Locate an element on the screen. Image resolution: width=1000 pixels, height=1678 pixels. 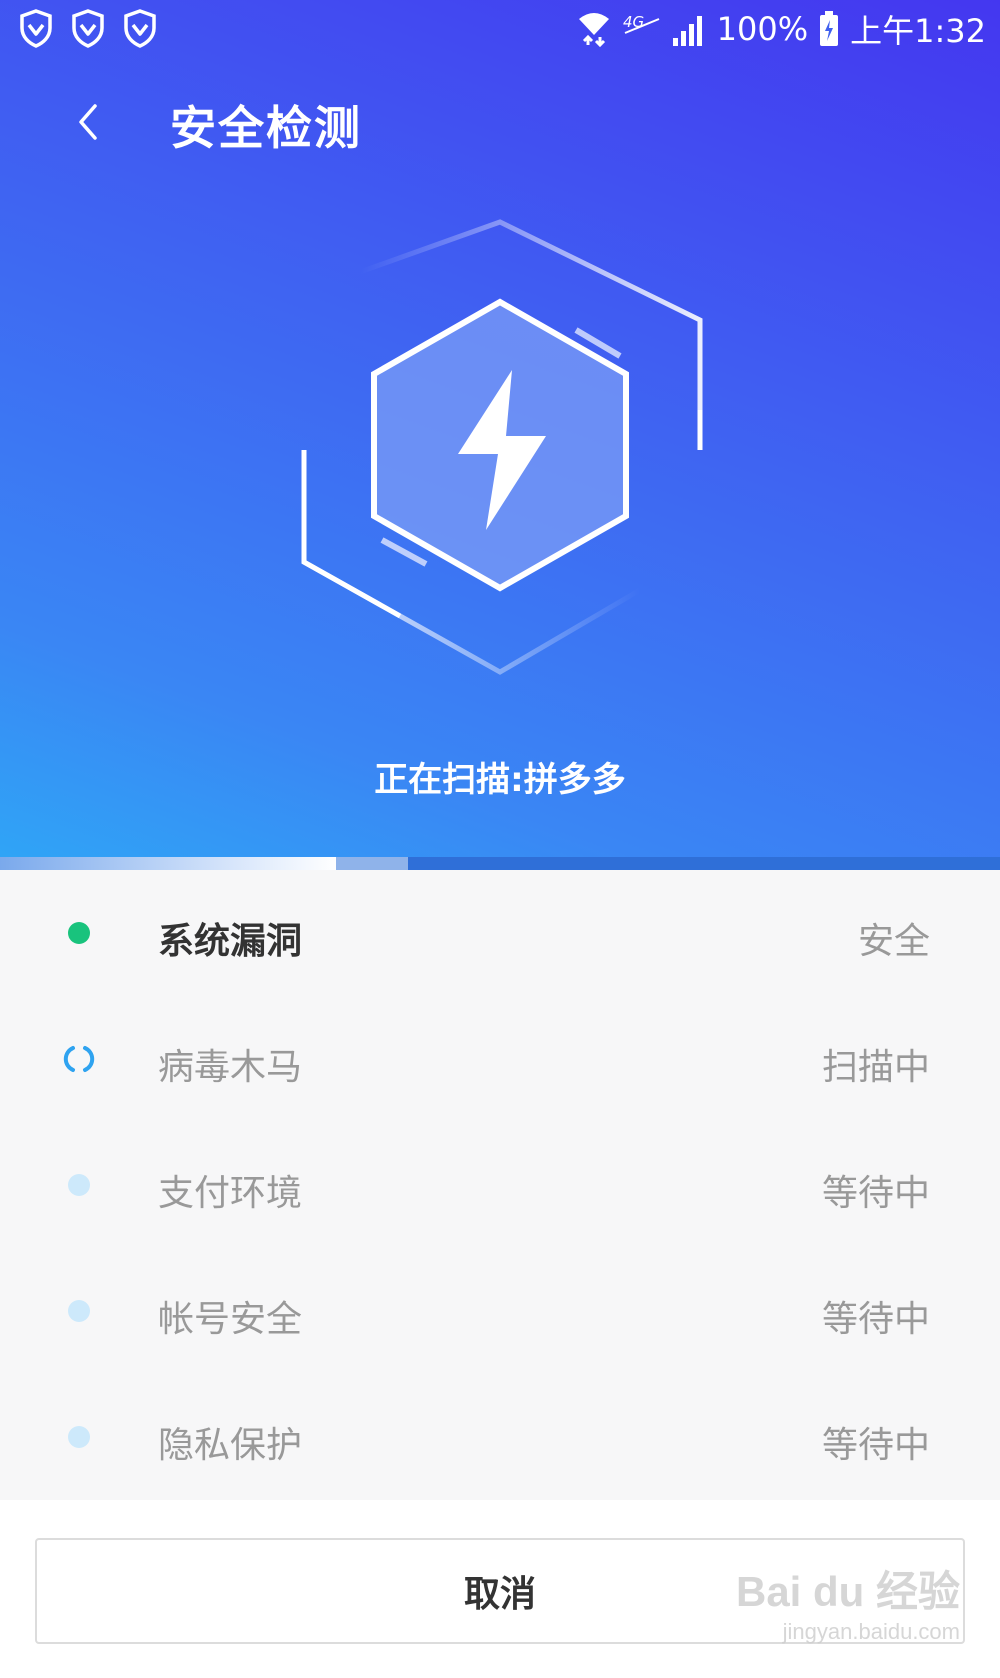
scan-item-label: 帐号安全 is located at coordinates (230, 1319).